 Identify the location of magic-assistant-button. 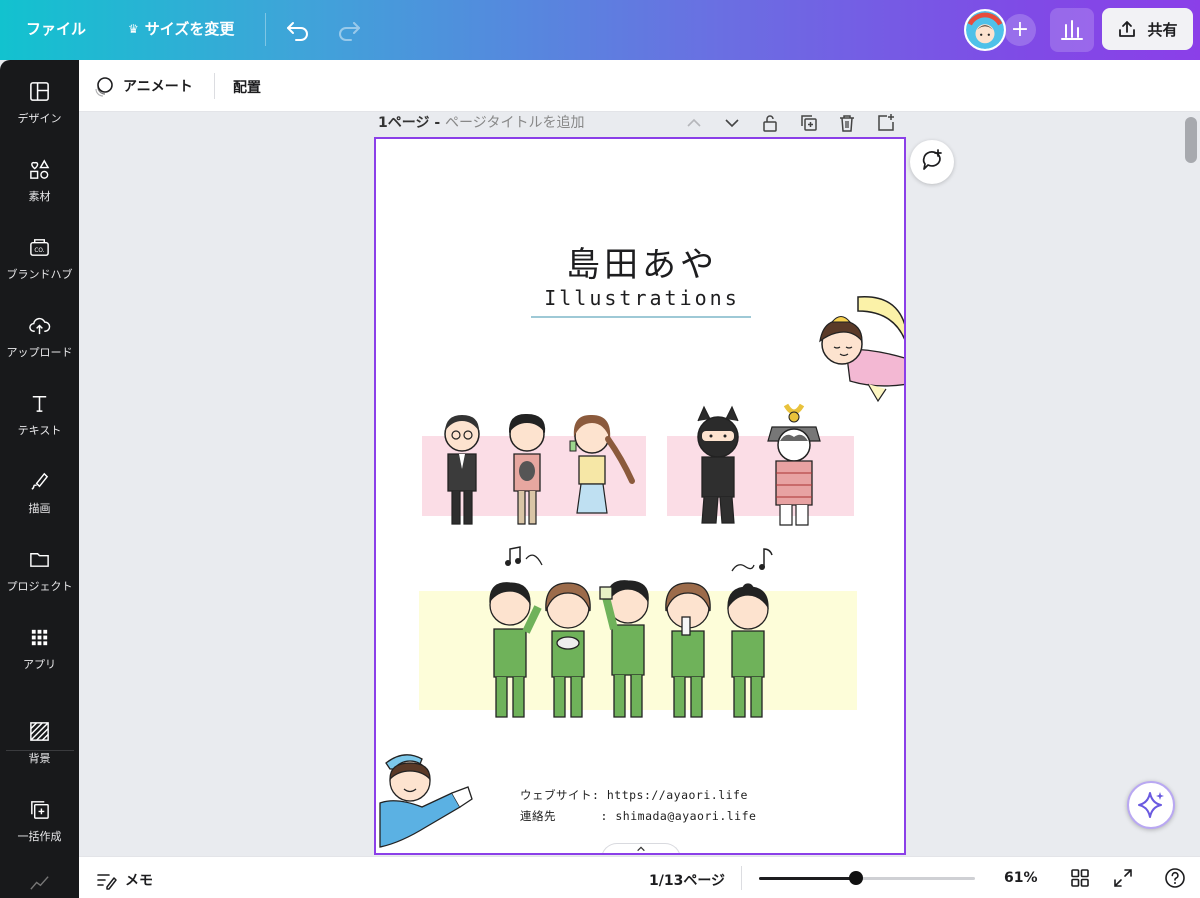
(1151, 805).